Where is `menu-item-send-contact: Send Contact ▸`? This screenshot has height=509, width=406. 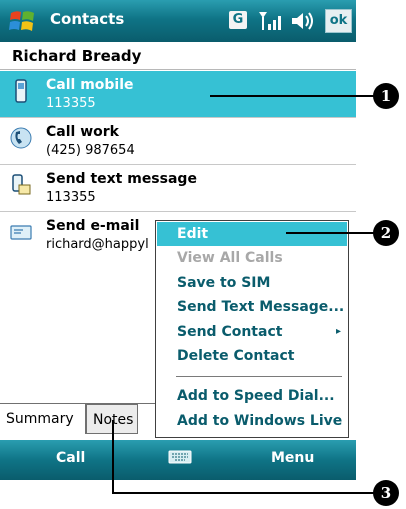 menu-item-send-contact: Send Contact ▸ is located at coordinates (252, 332).